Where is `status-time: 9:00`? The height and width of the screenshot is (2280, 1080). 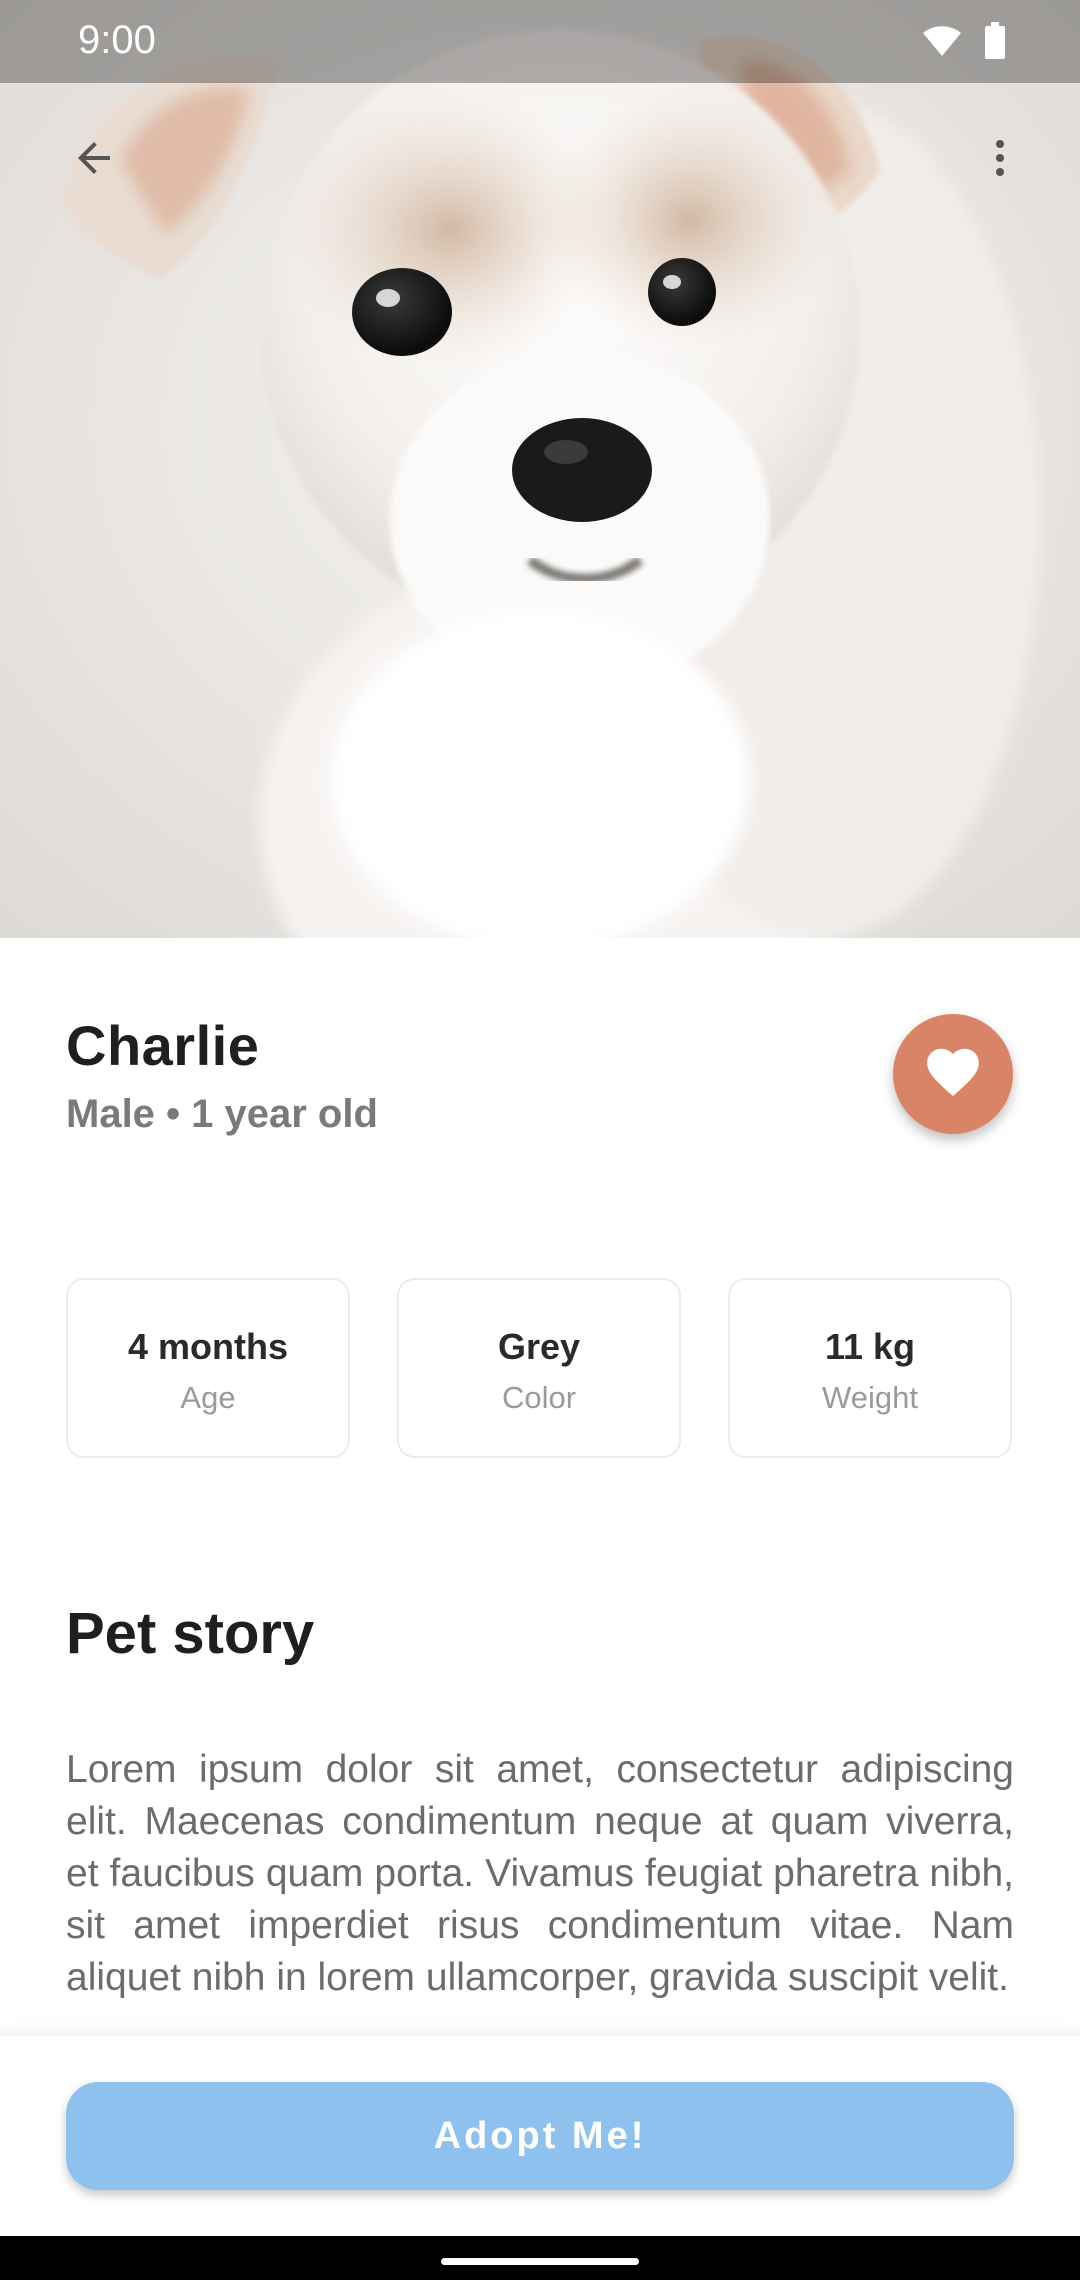 status-time: 9:00 is located at coordinates (117, 40).